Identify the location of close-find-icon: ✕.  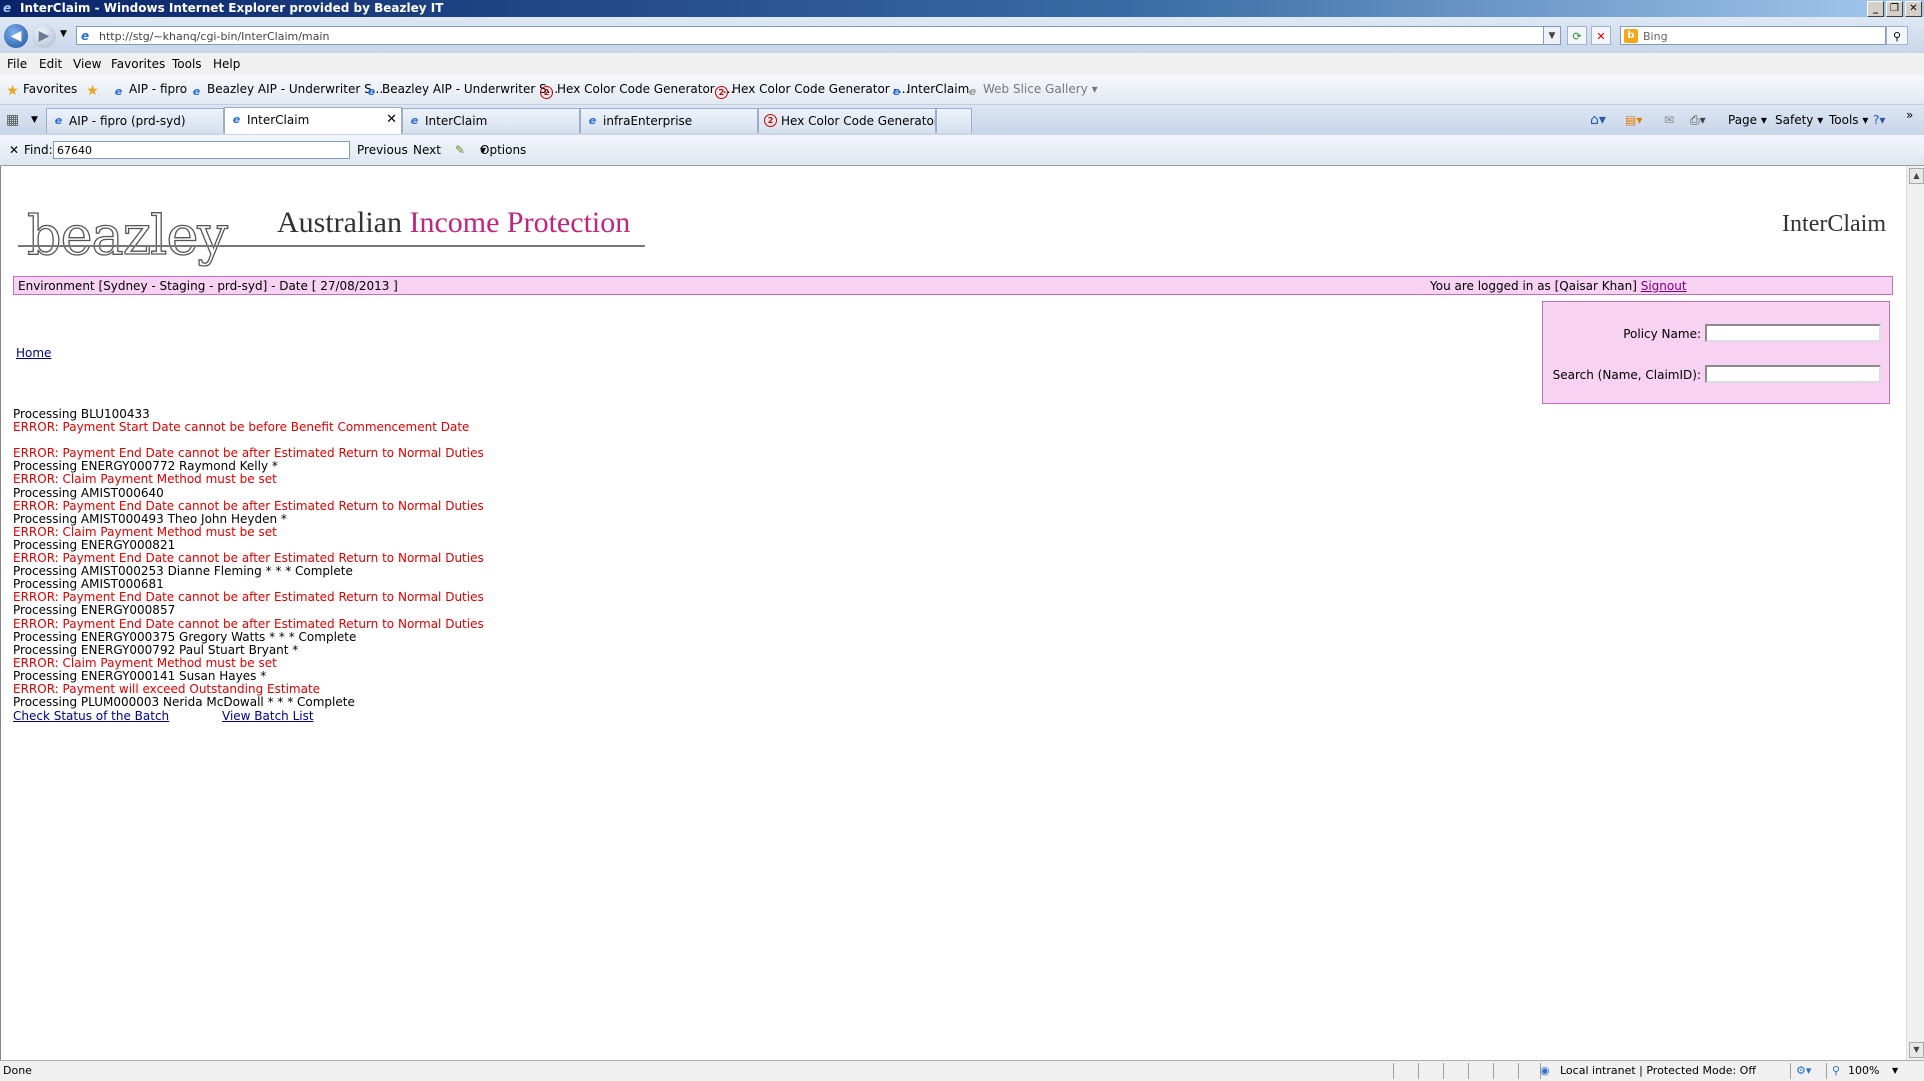
(14, 150).